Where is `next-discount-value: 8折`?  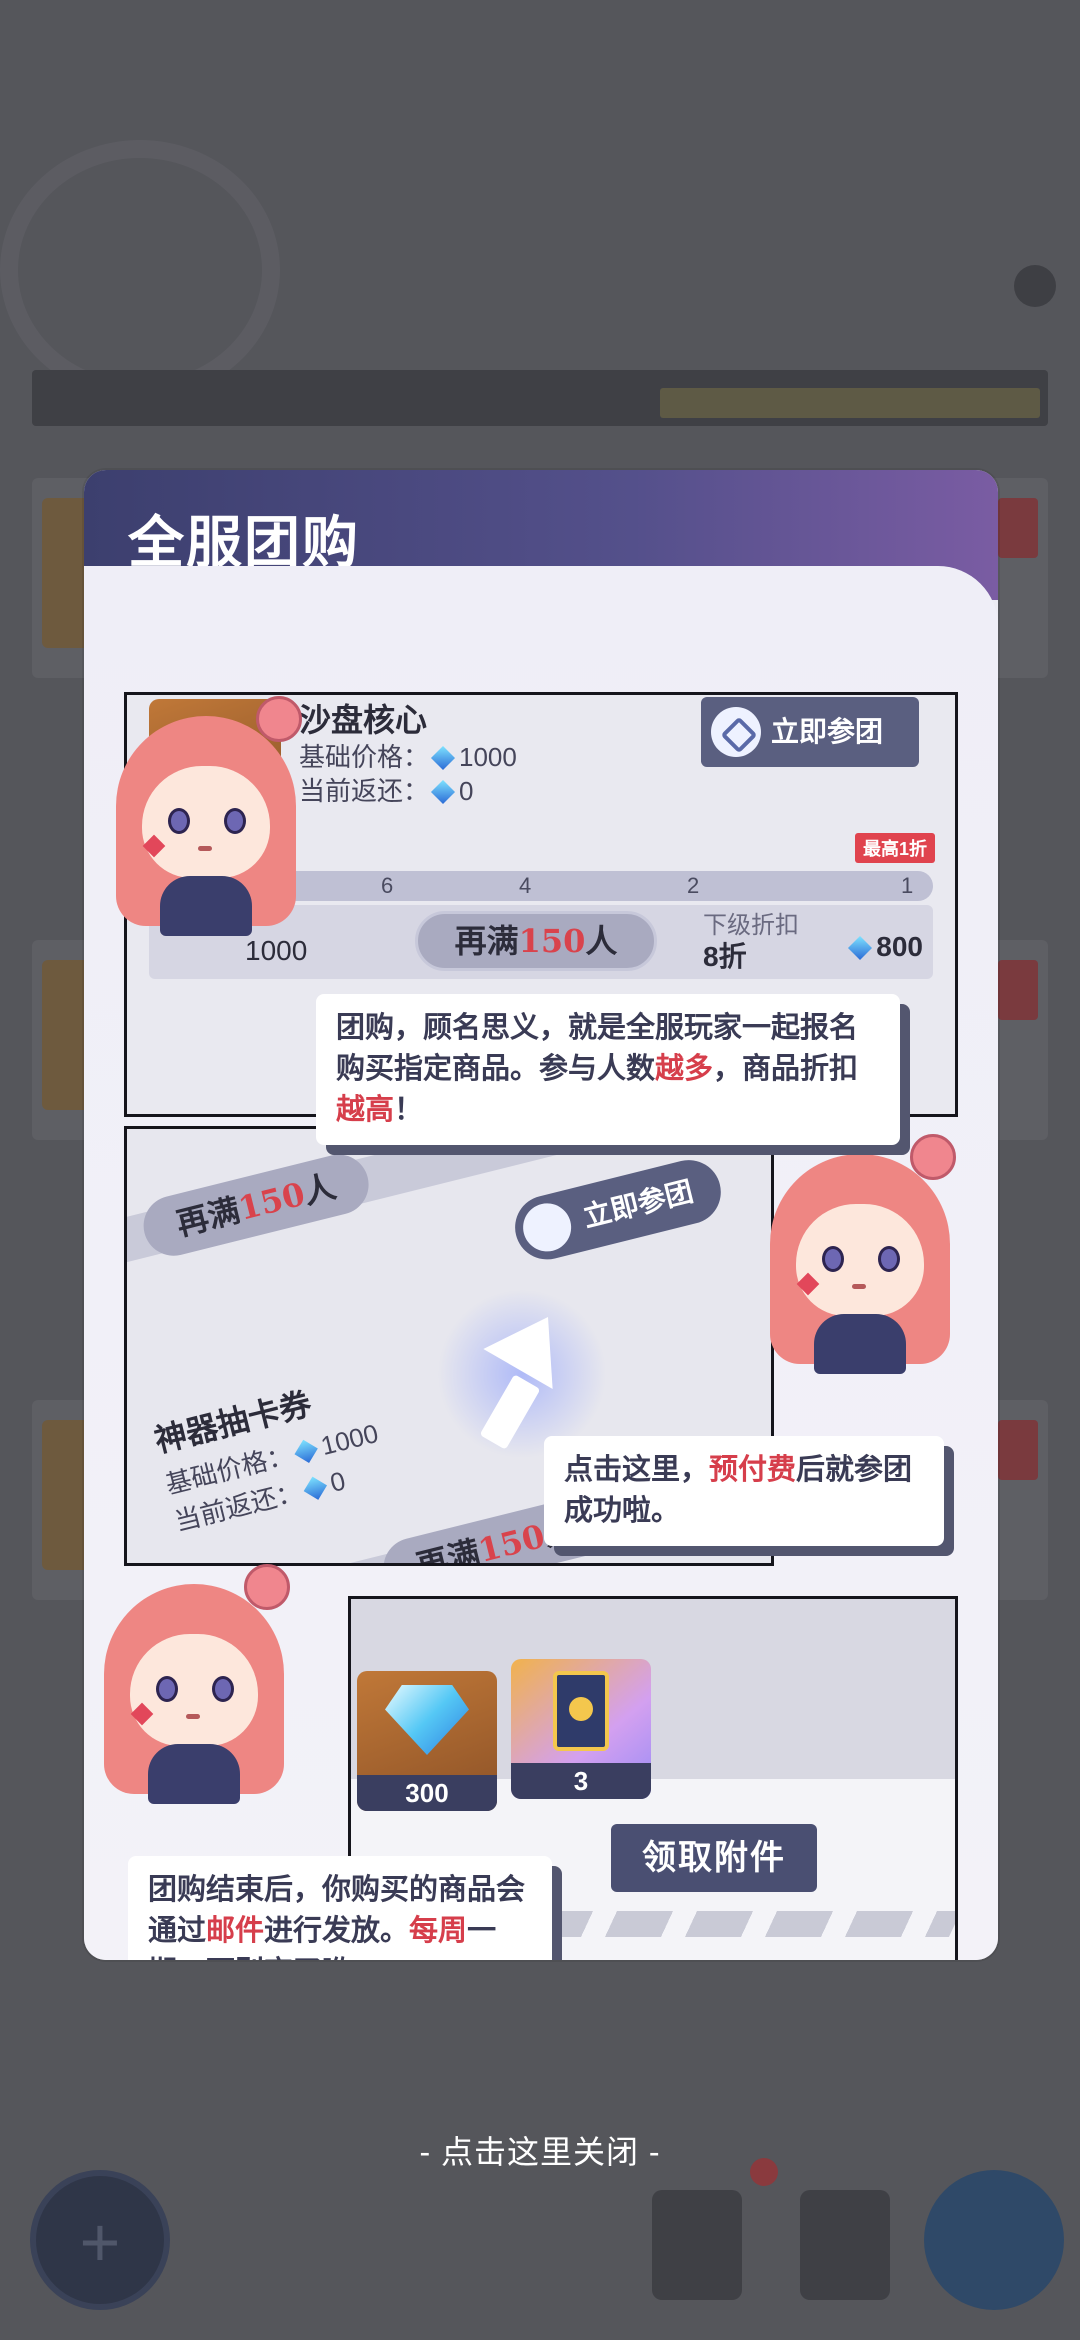
next-discount-value: 8折 is located at coordinates (725, 956).